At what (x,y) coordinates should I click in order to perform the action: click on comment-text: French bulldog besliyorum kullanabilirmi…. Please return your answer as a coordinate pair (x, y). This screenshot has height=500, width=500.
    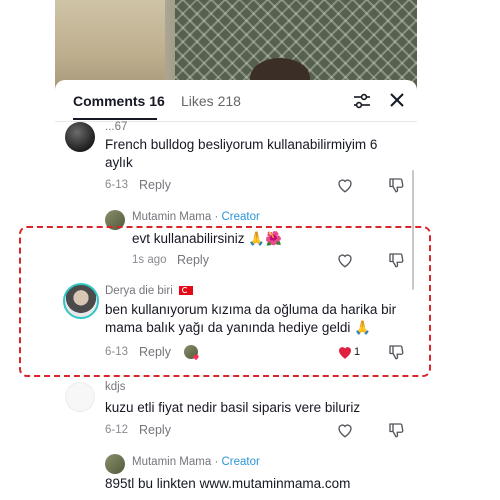
    Looking at the image, I should click on (255, 154).